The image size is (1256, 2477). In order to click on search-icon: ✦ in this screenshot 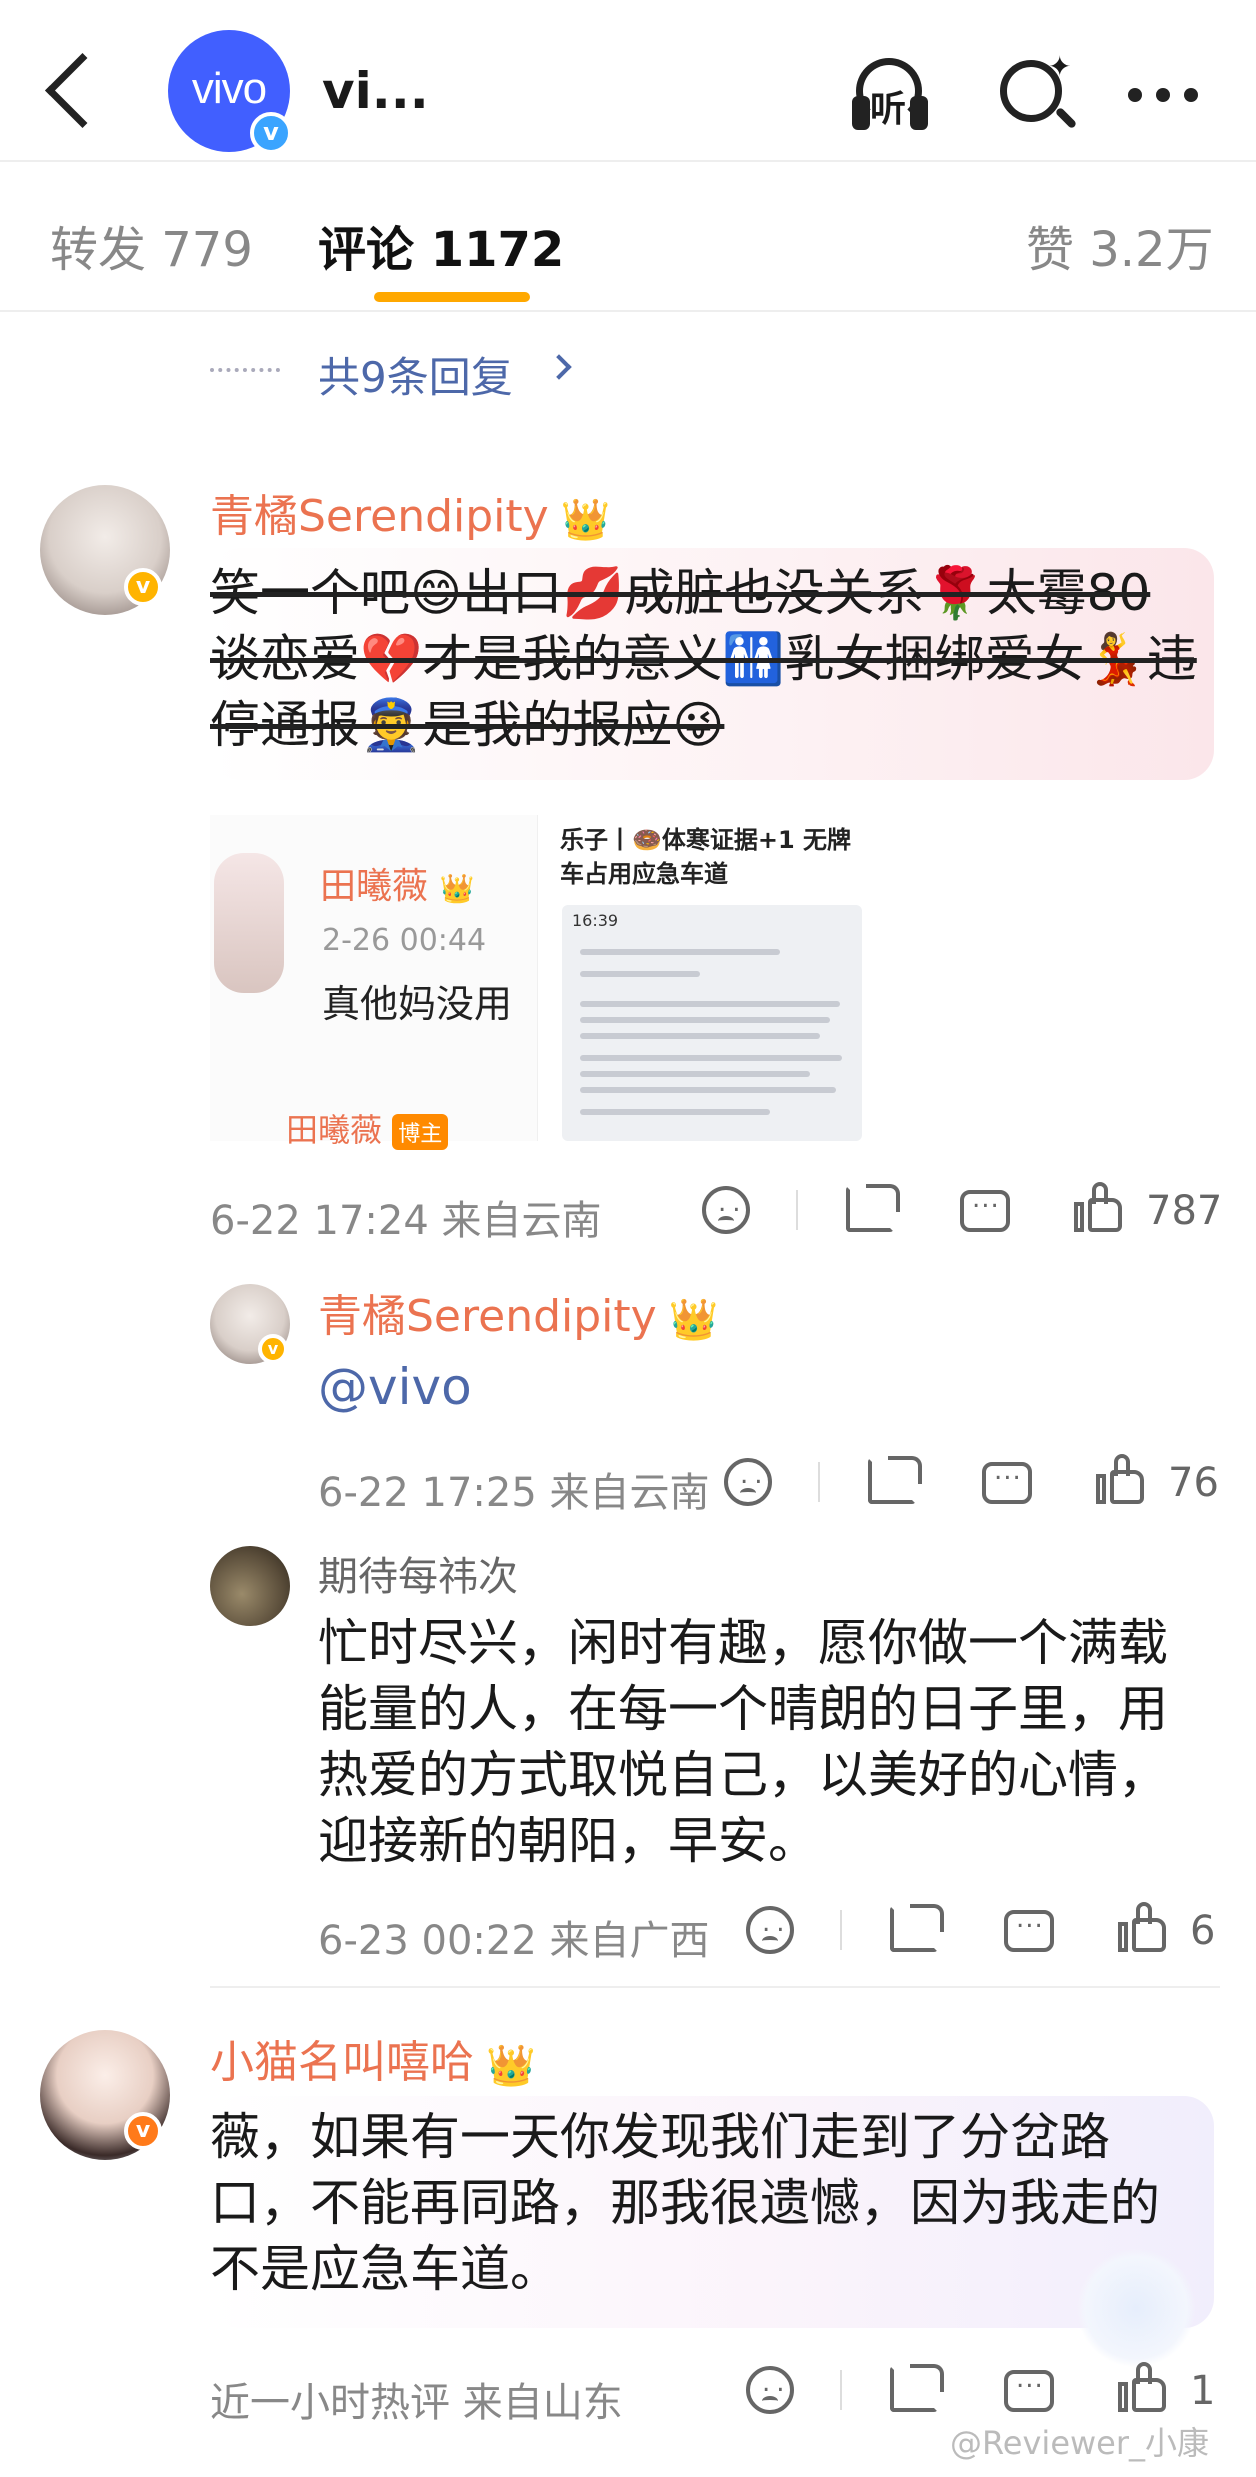, I will do `click(1038, 93)`.